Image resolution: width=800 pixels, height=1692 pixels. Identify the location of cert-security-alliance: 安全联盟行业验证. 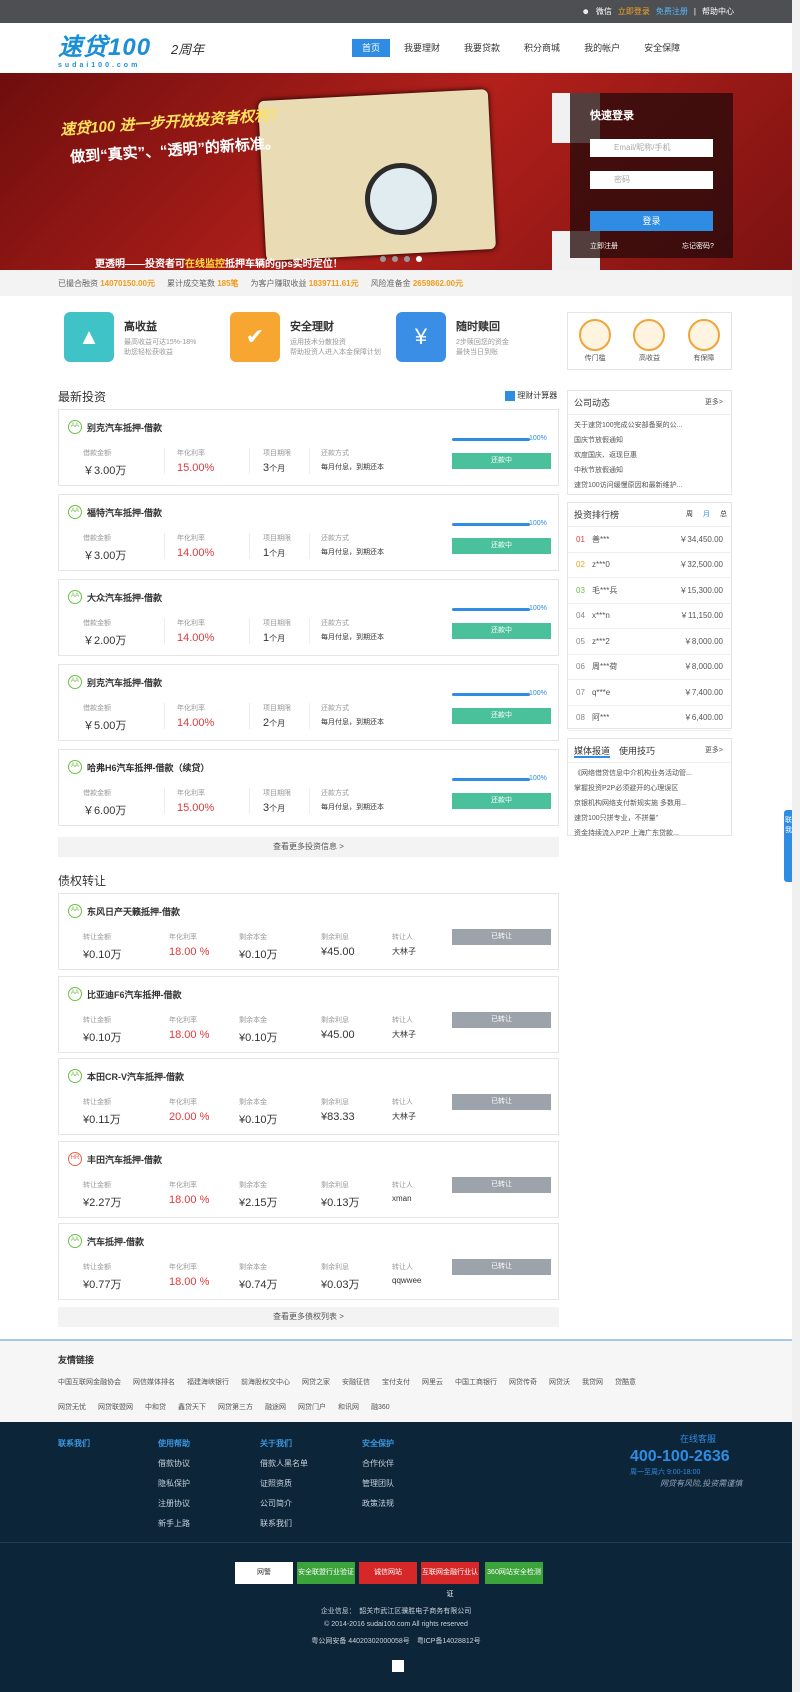
(326, 1573).